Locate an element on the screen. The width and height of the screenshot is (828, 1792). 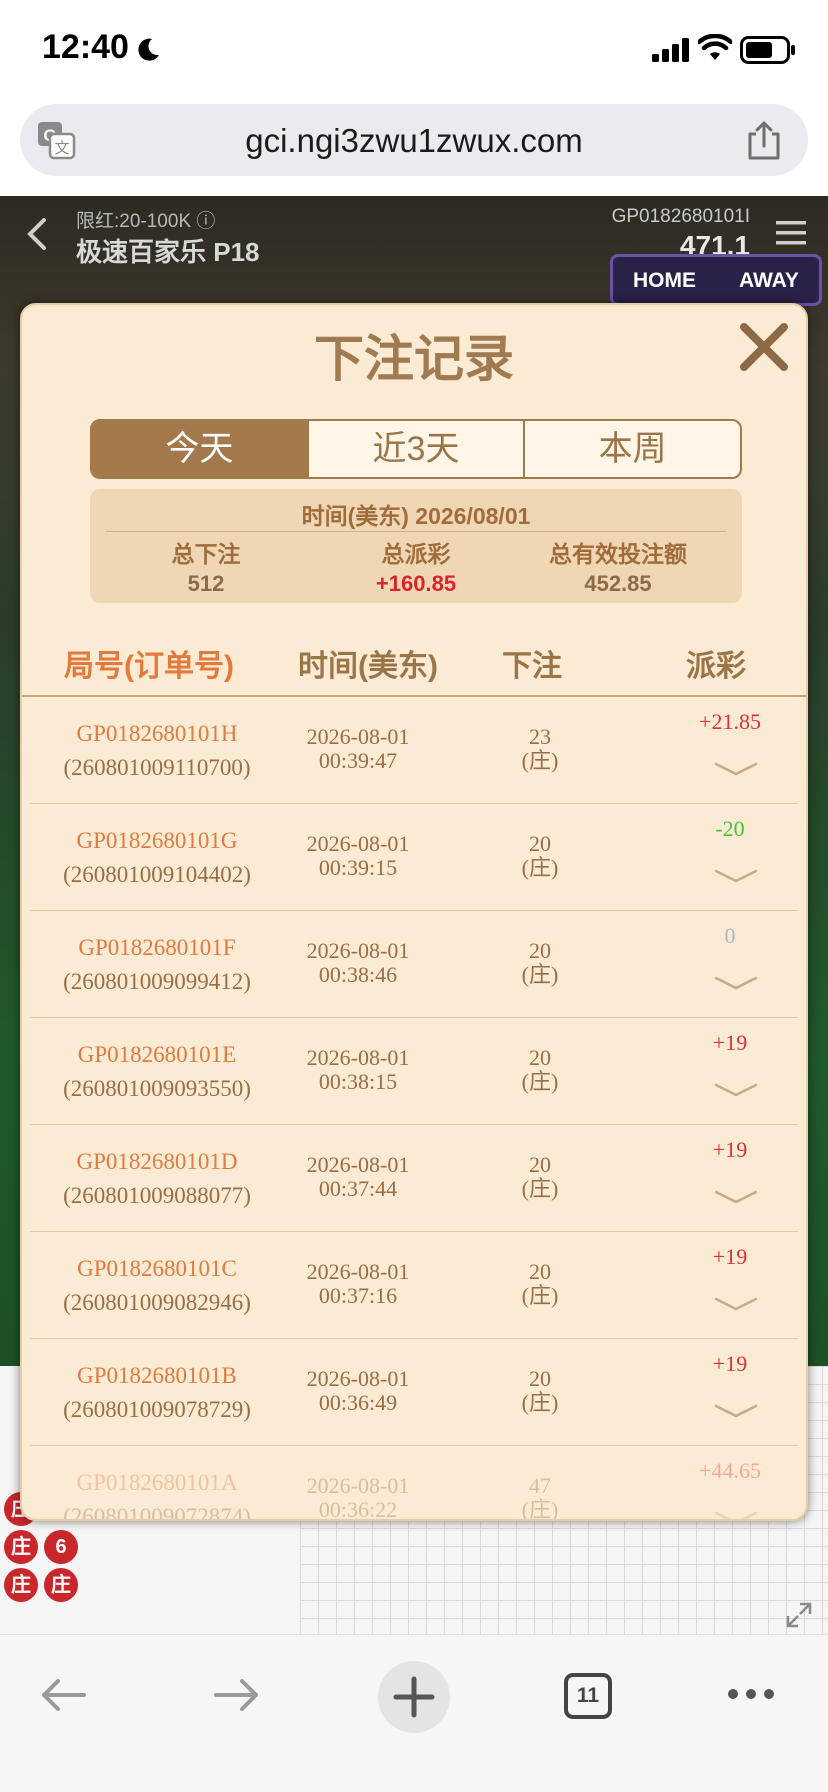
column-header-round: 局号(订单号) is located at coordinates (149, 666).